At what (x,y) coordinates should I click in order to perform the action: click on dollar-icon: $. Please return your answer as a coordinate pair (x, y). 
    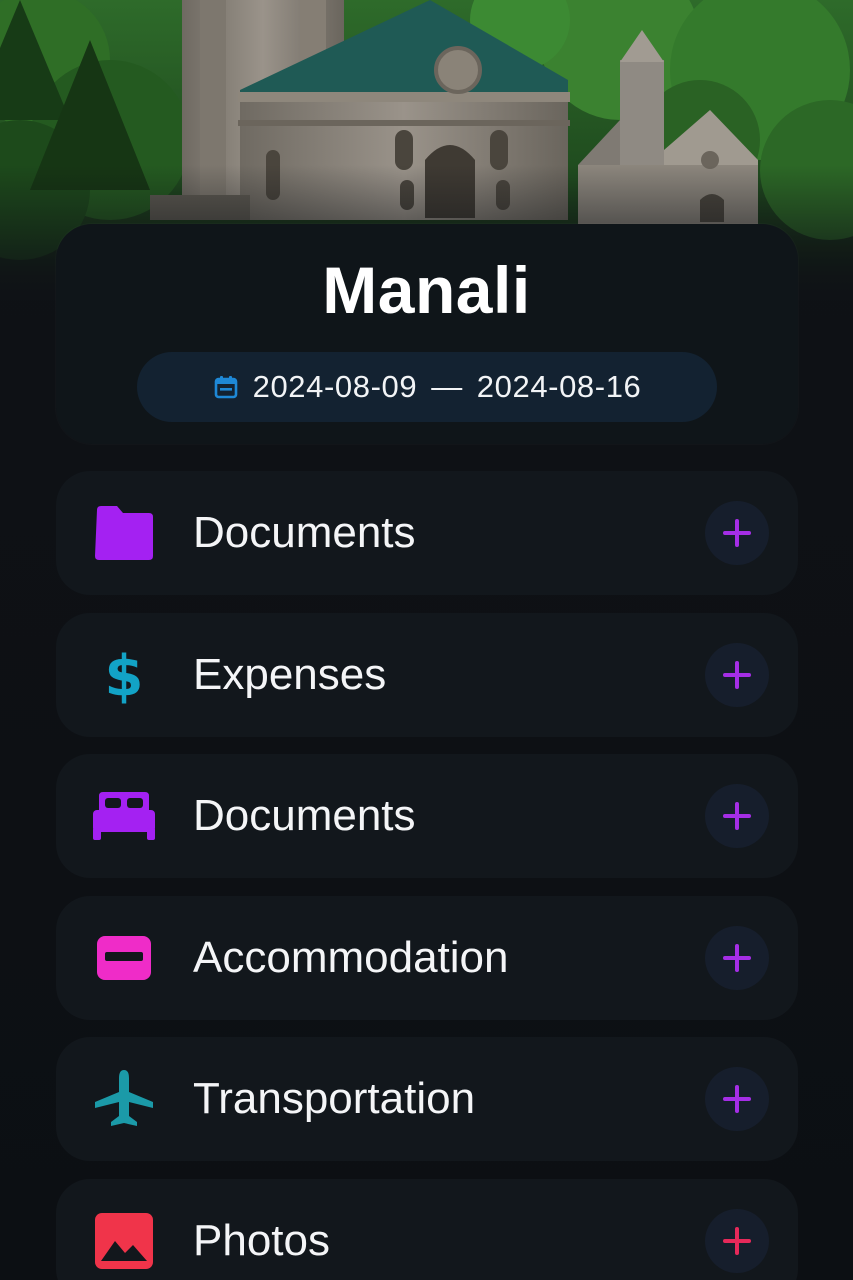
    Looking at the image, I should click on (124, 675).